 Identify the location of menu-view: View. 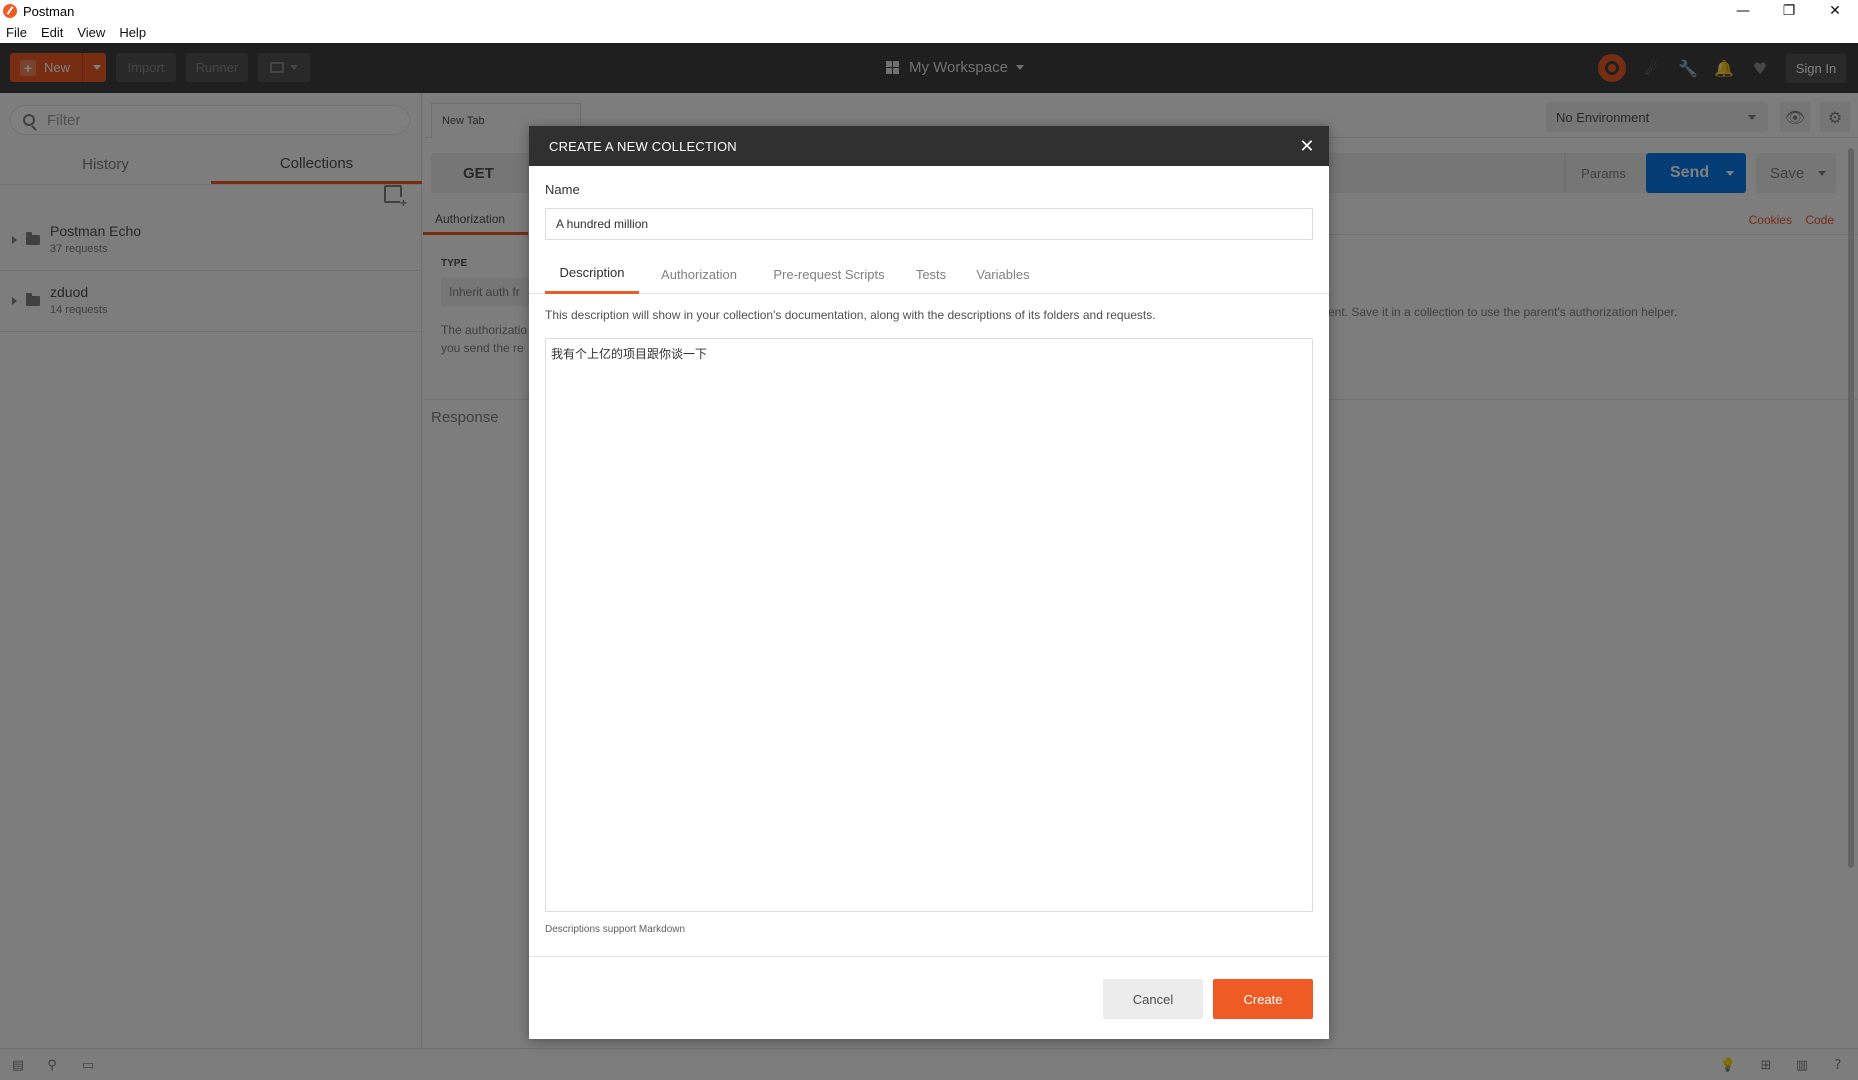
(91, 32).